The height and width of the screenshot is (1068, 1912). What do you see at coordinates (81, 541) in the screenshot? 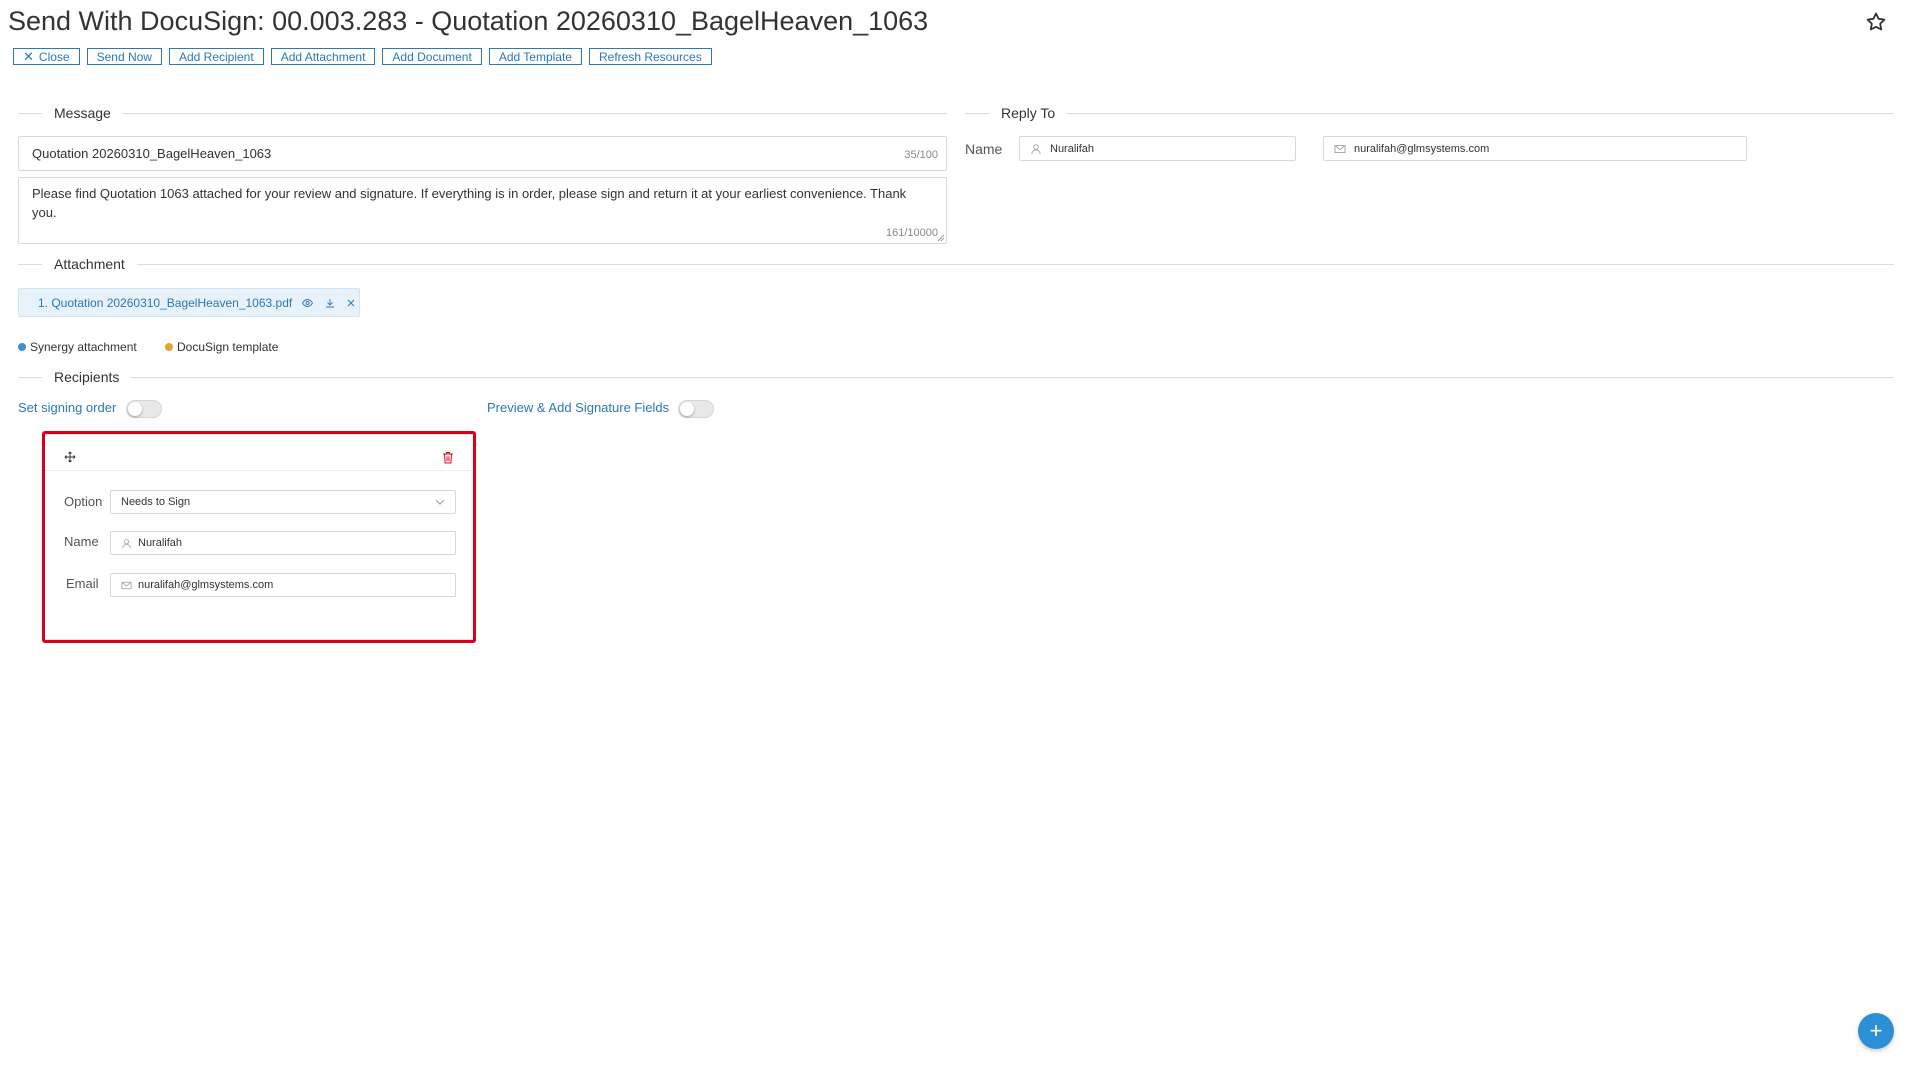
I see `recipient-name-label: Name` at bounding box center [81, 541].